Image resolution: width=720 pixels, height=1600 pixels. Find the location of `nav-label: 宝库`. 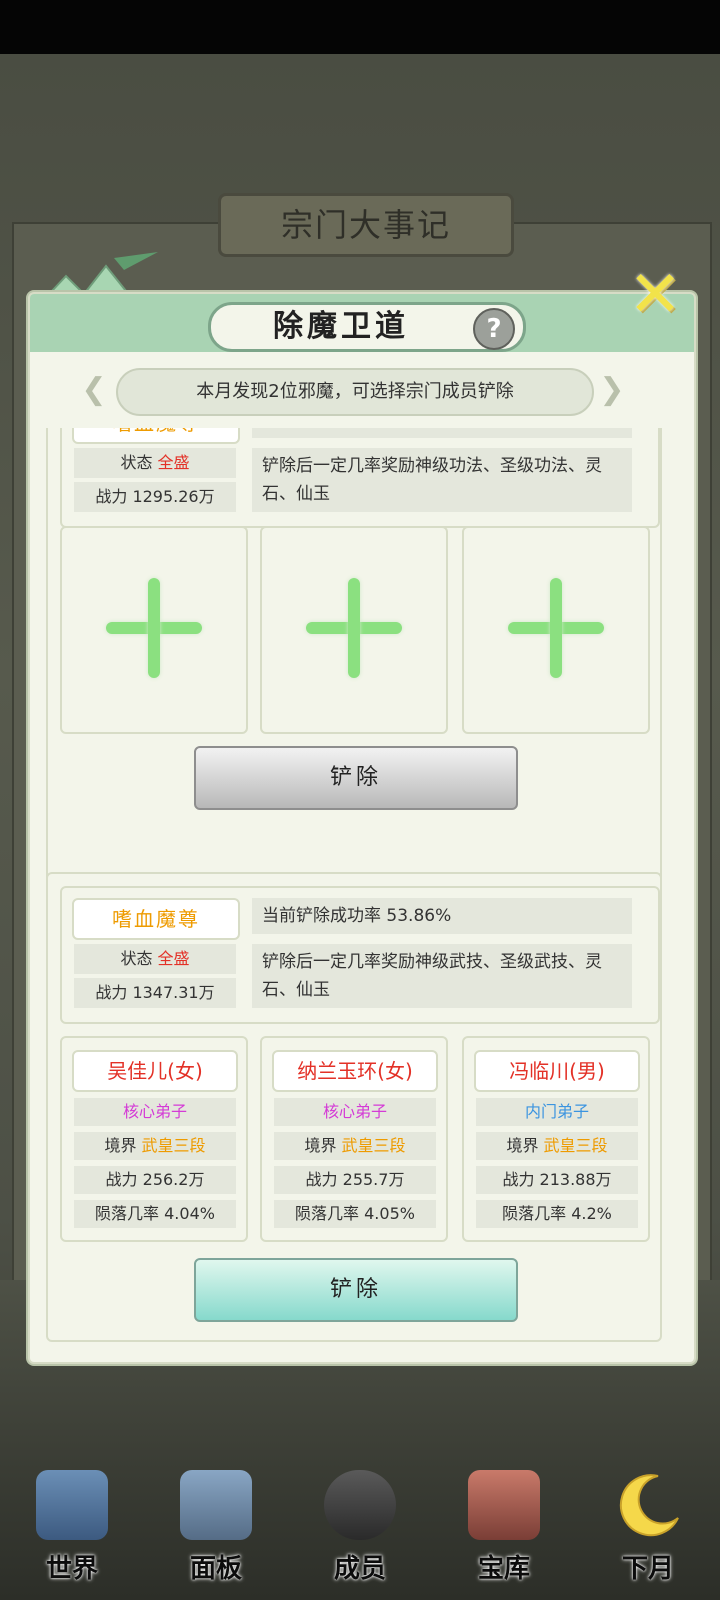

nav-label: 宝库 is located at coordinates (503, 1569).